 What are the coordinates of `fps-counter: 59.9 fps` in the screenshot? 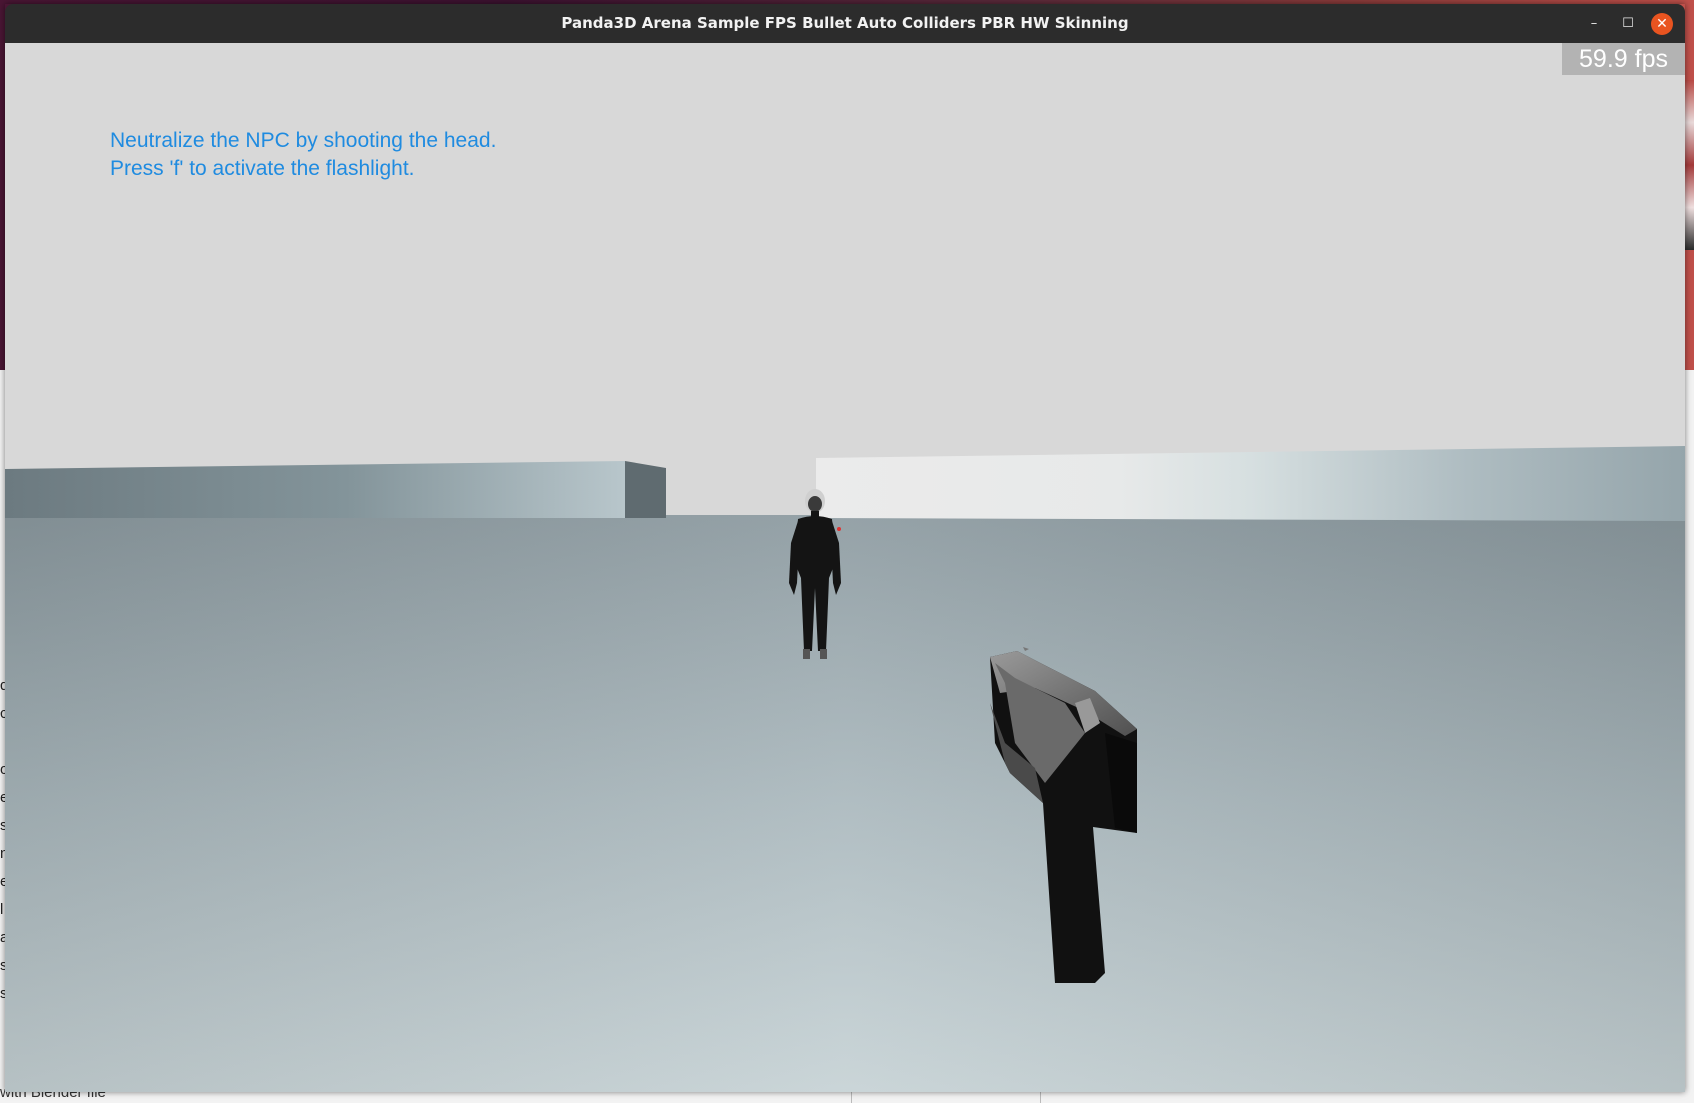 It's located at (1623, 59).